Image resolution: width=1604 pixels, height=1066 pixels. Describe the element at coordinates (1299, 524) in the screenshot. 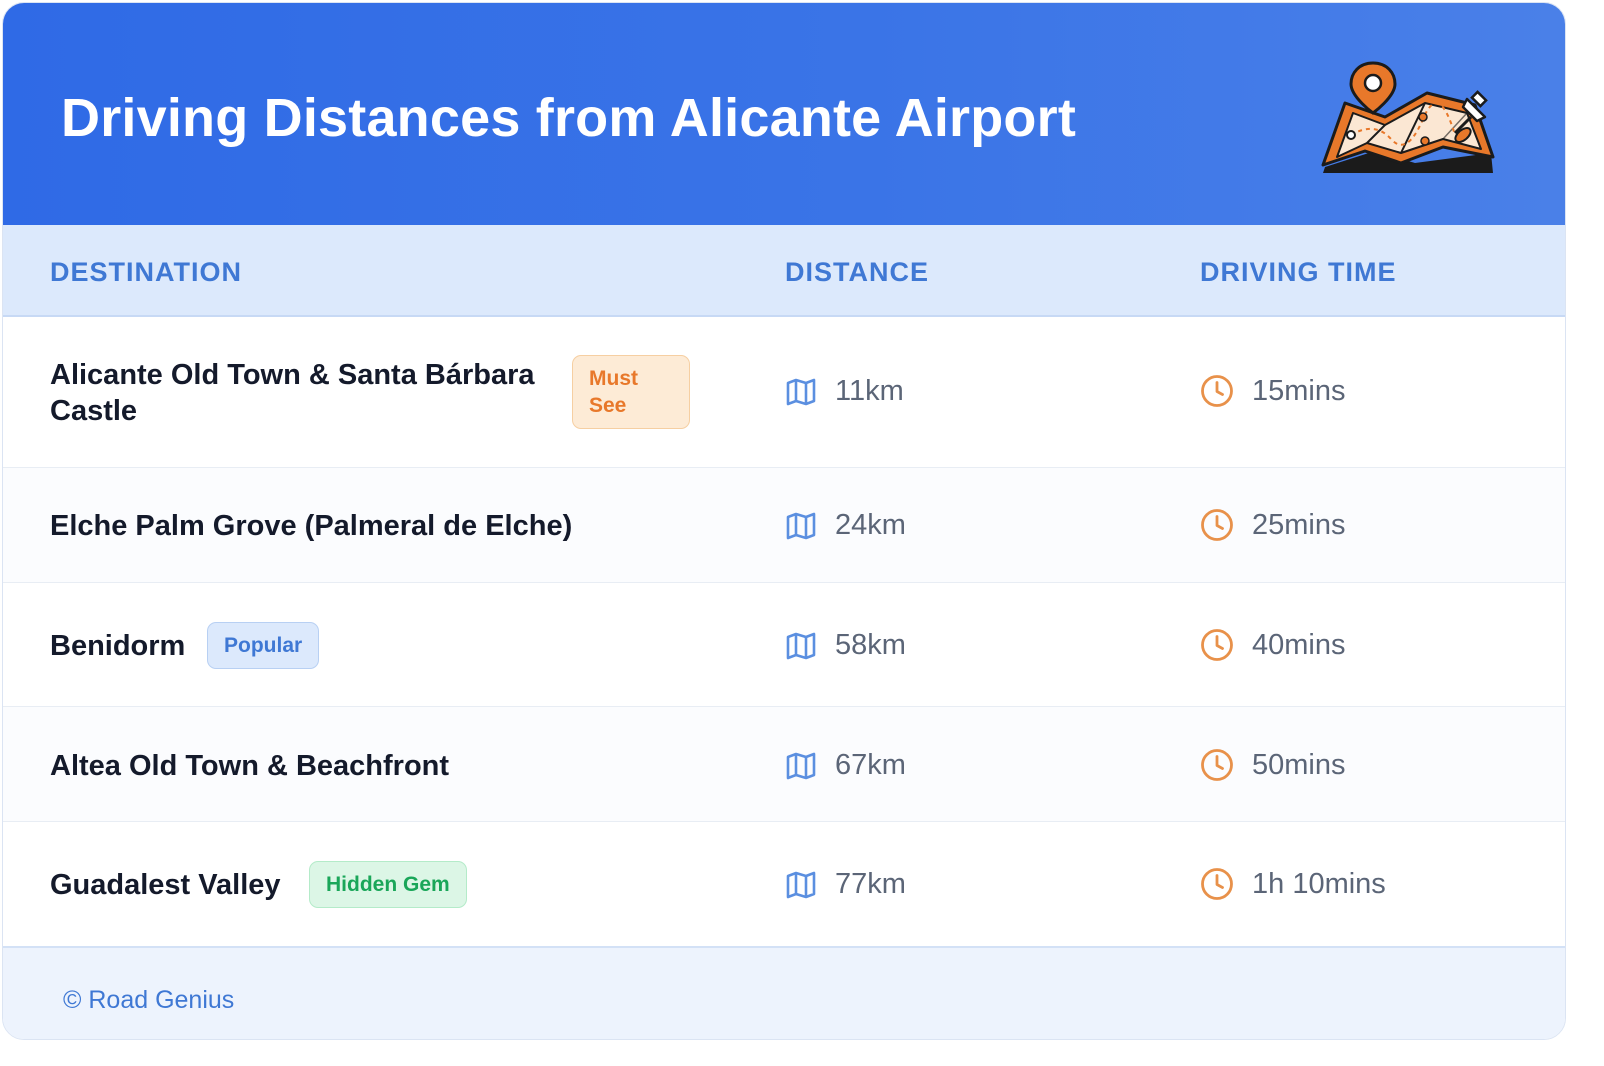

I see `time-value: 25mins` at that location.